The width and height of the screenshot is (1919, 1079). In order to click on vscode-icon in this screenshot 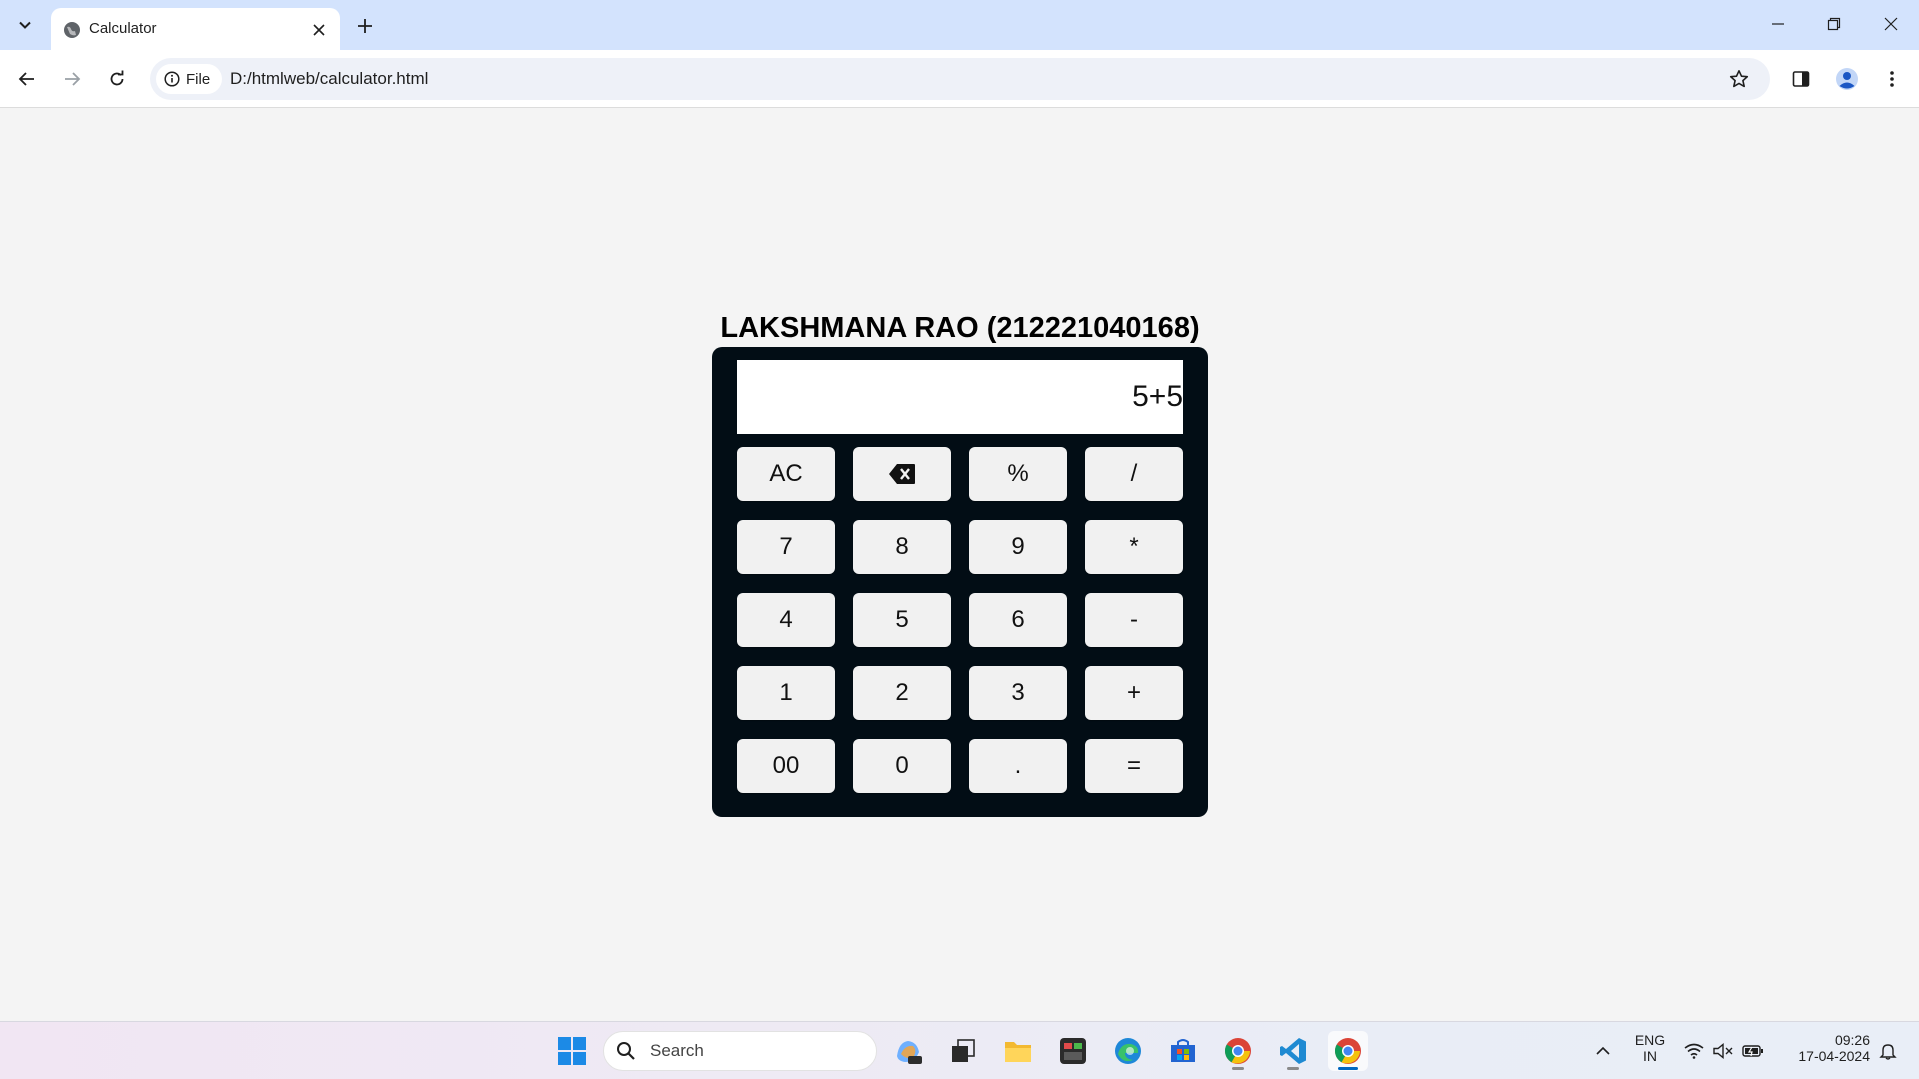, I will do `click(1293, 1051)`.